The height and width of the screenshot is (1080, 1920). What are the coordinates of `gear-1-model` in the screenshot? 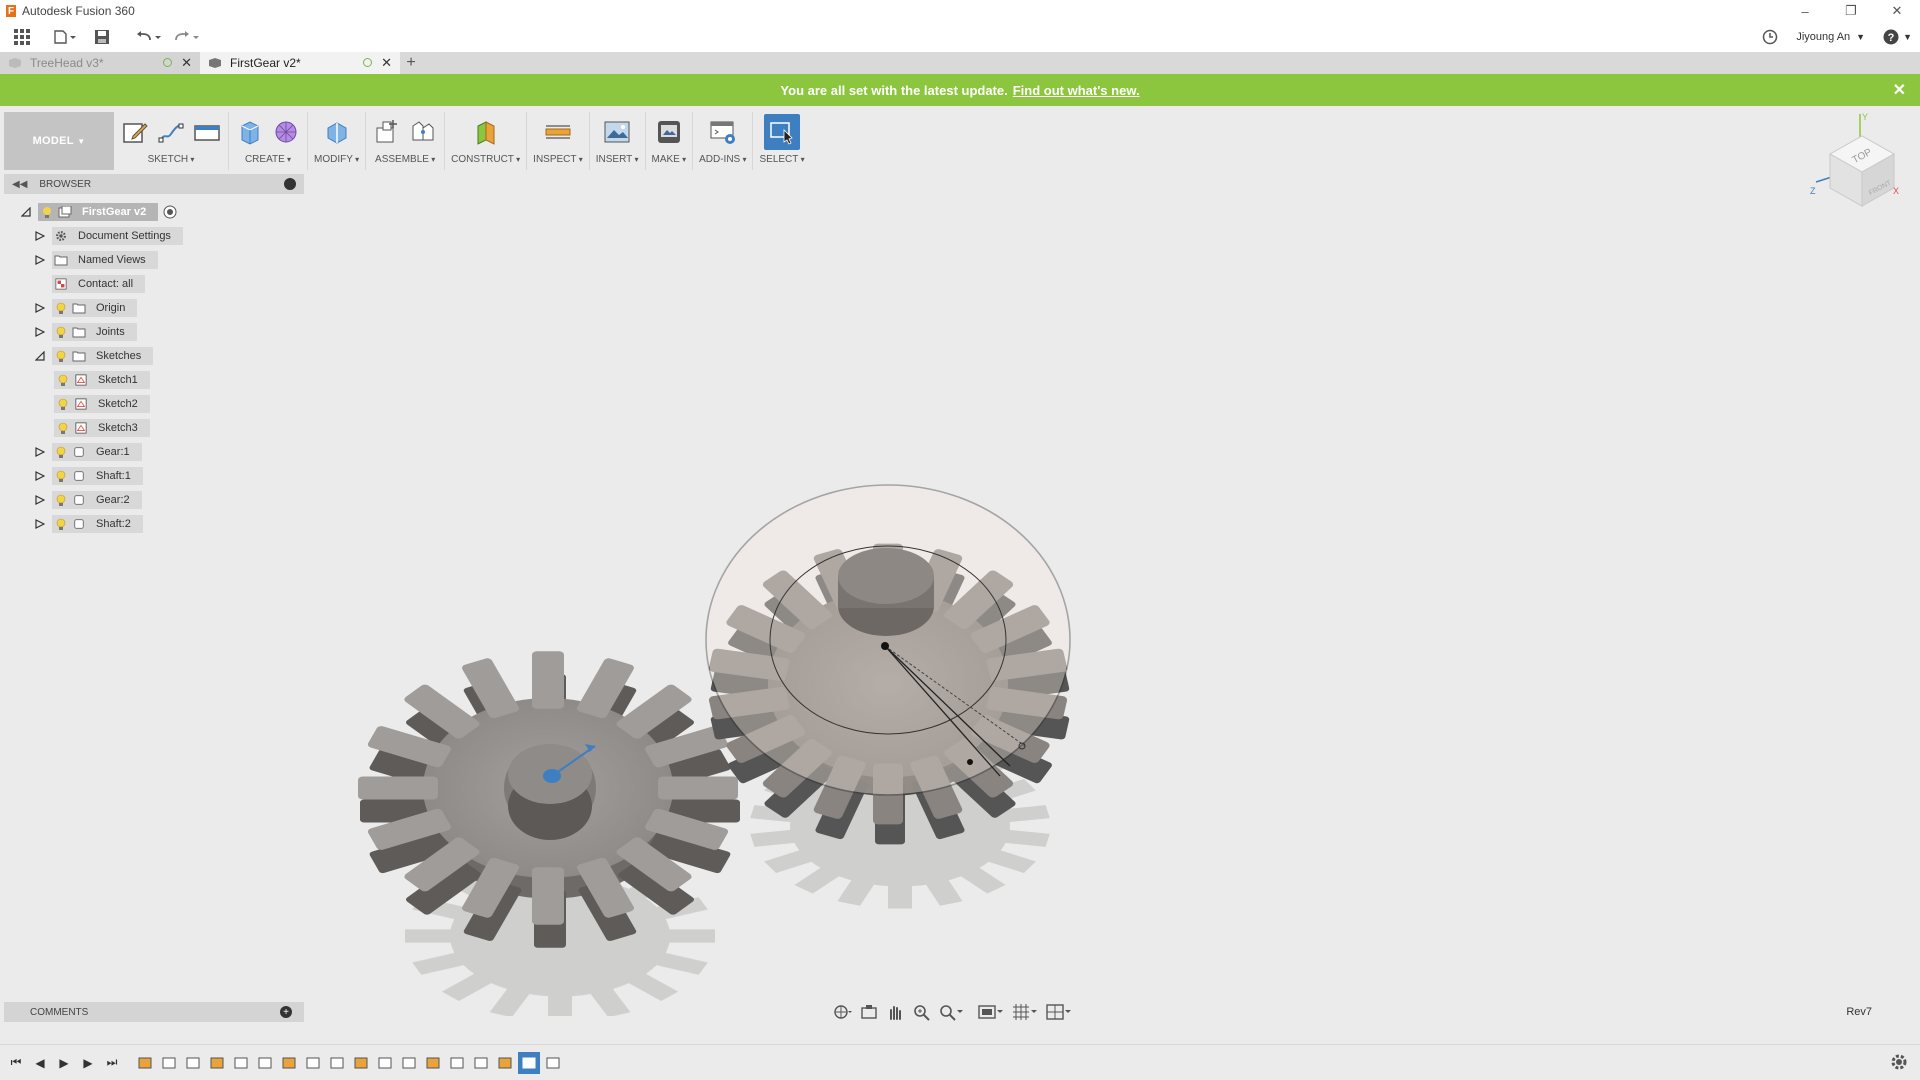 It's located at (549, 799).